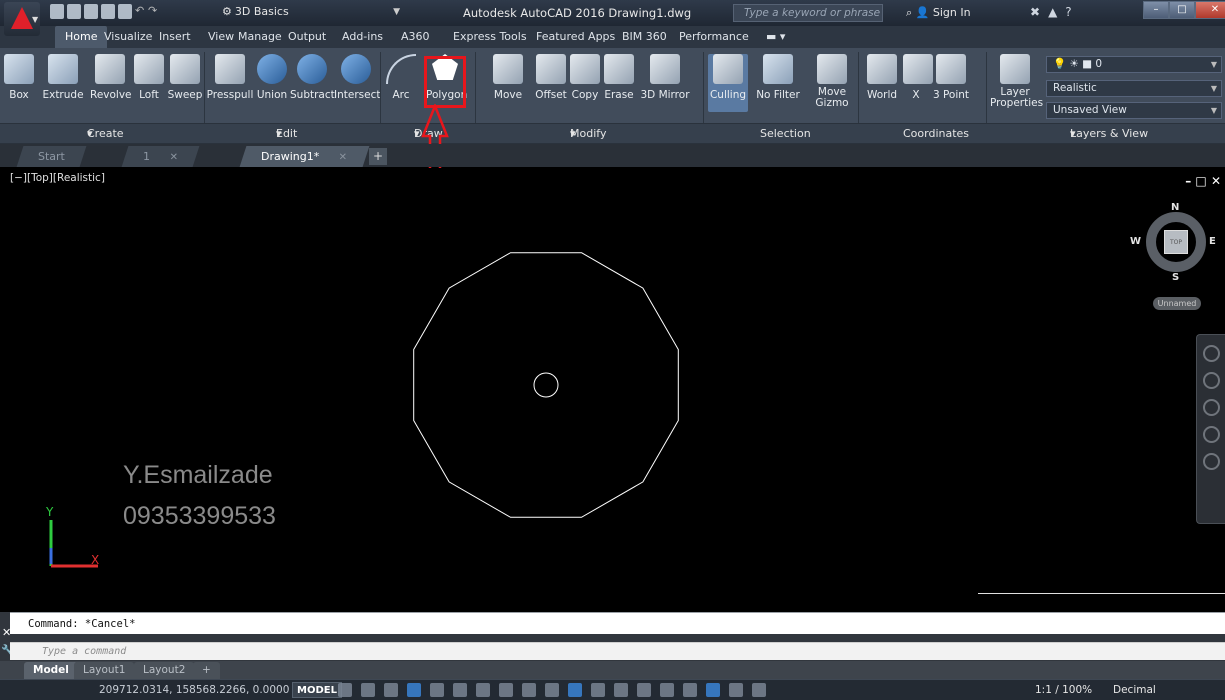  I want to click on polar-icon, so click(460, 690).